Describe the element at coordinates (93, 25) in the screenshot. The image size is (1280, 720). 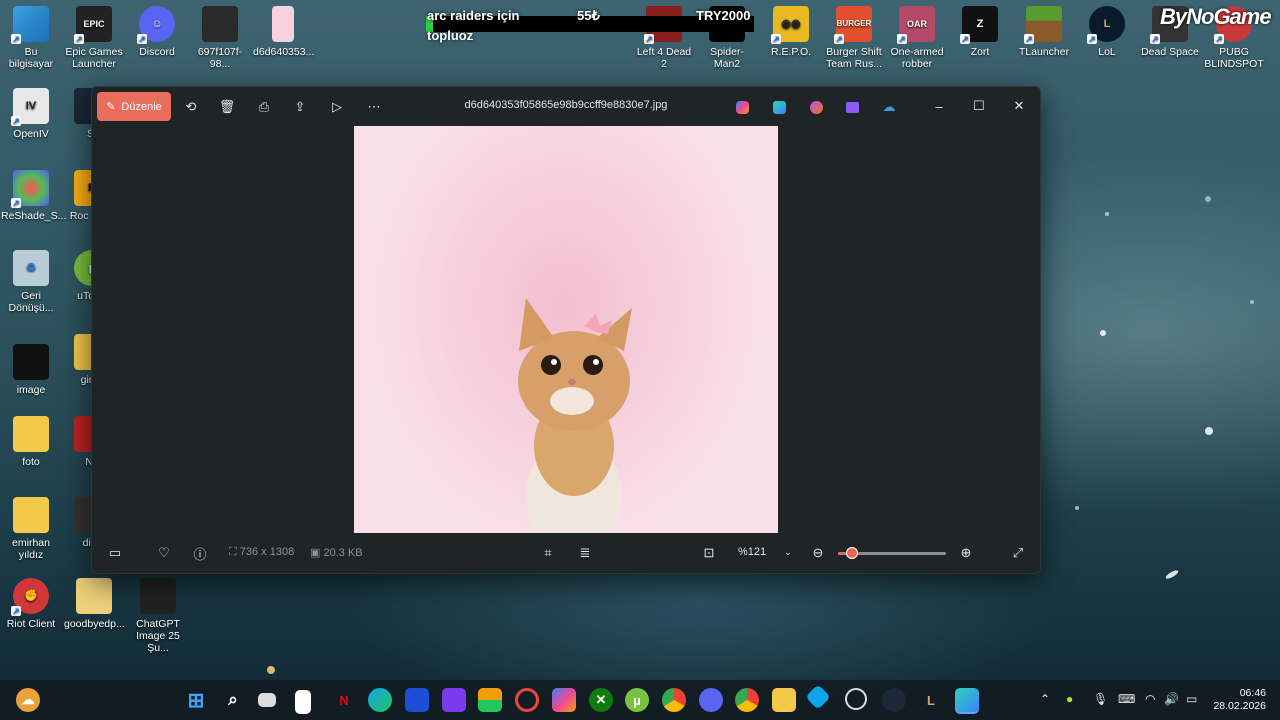
I see `epic-games-icon: EPIC ↗` at that location.